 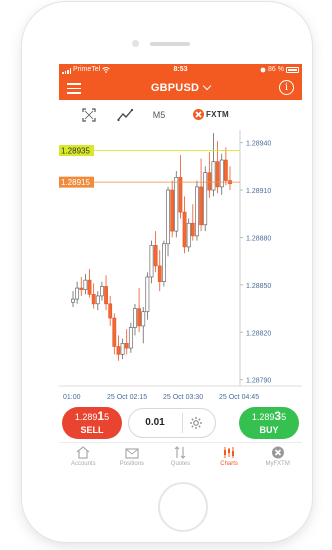 What do you see at coordinates (183, 397) in the screenshot?
I see `x-tick-label: 25 Oct 03:30` at bounding box center [183, 397].